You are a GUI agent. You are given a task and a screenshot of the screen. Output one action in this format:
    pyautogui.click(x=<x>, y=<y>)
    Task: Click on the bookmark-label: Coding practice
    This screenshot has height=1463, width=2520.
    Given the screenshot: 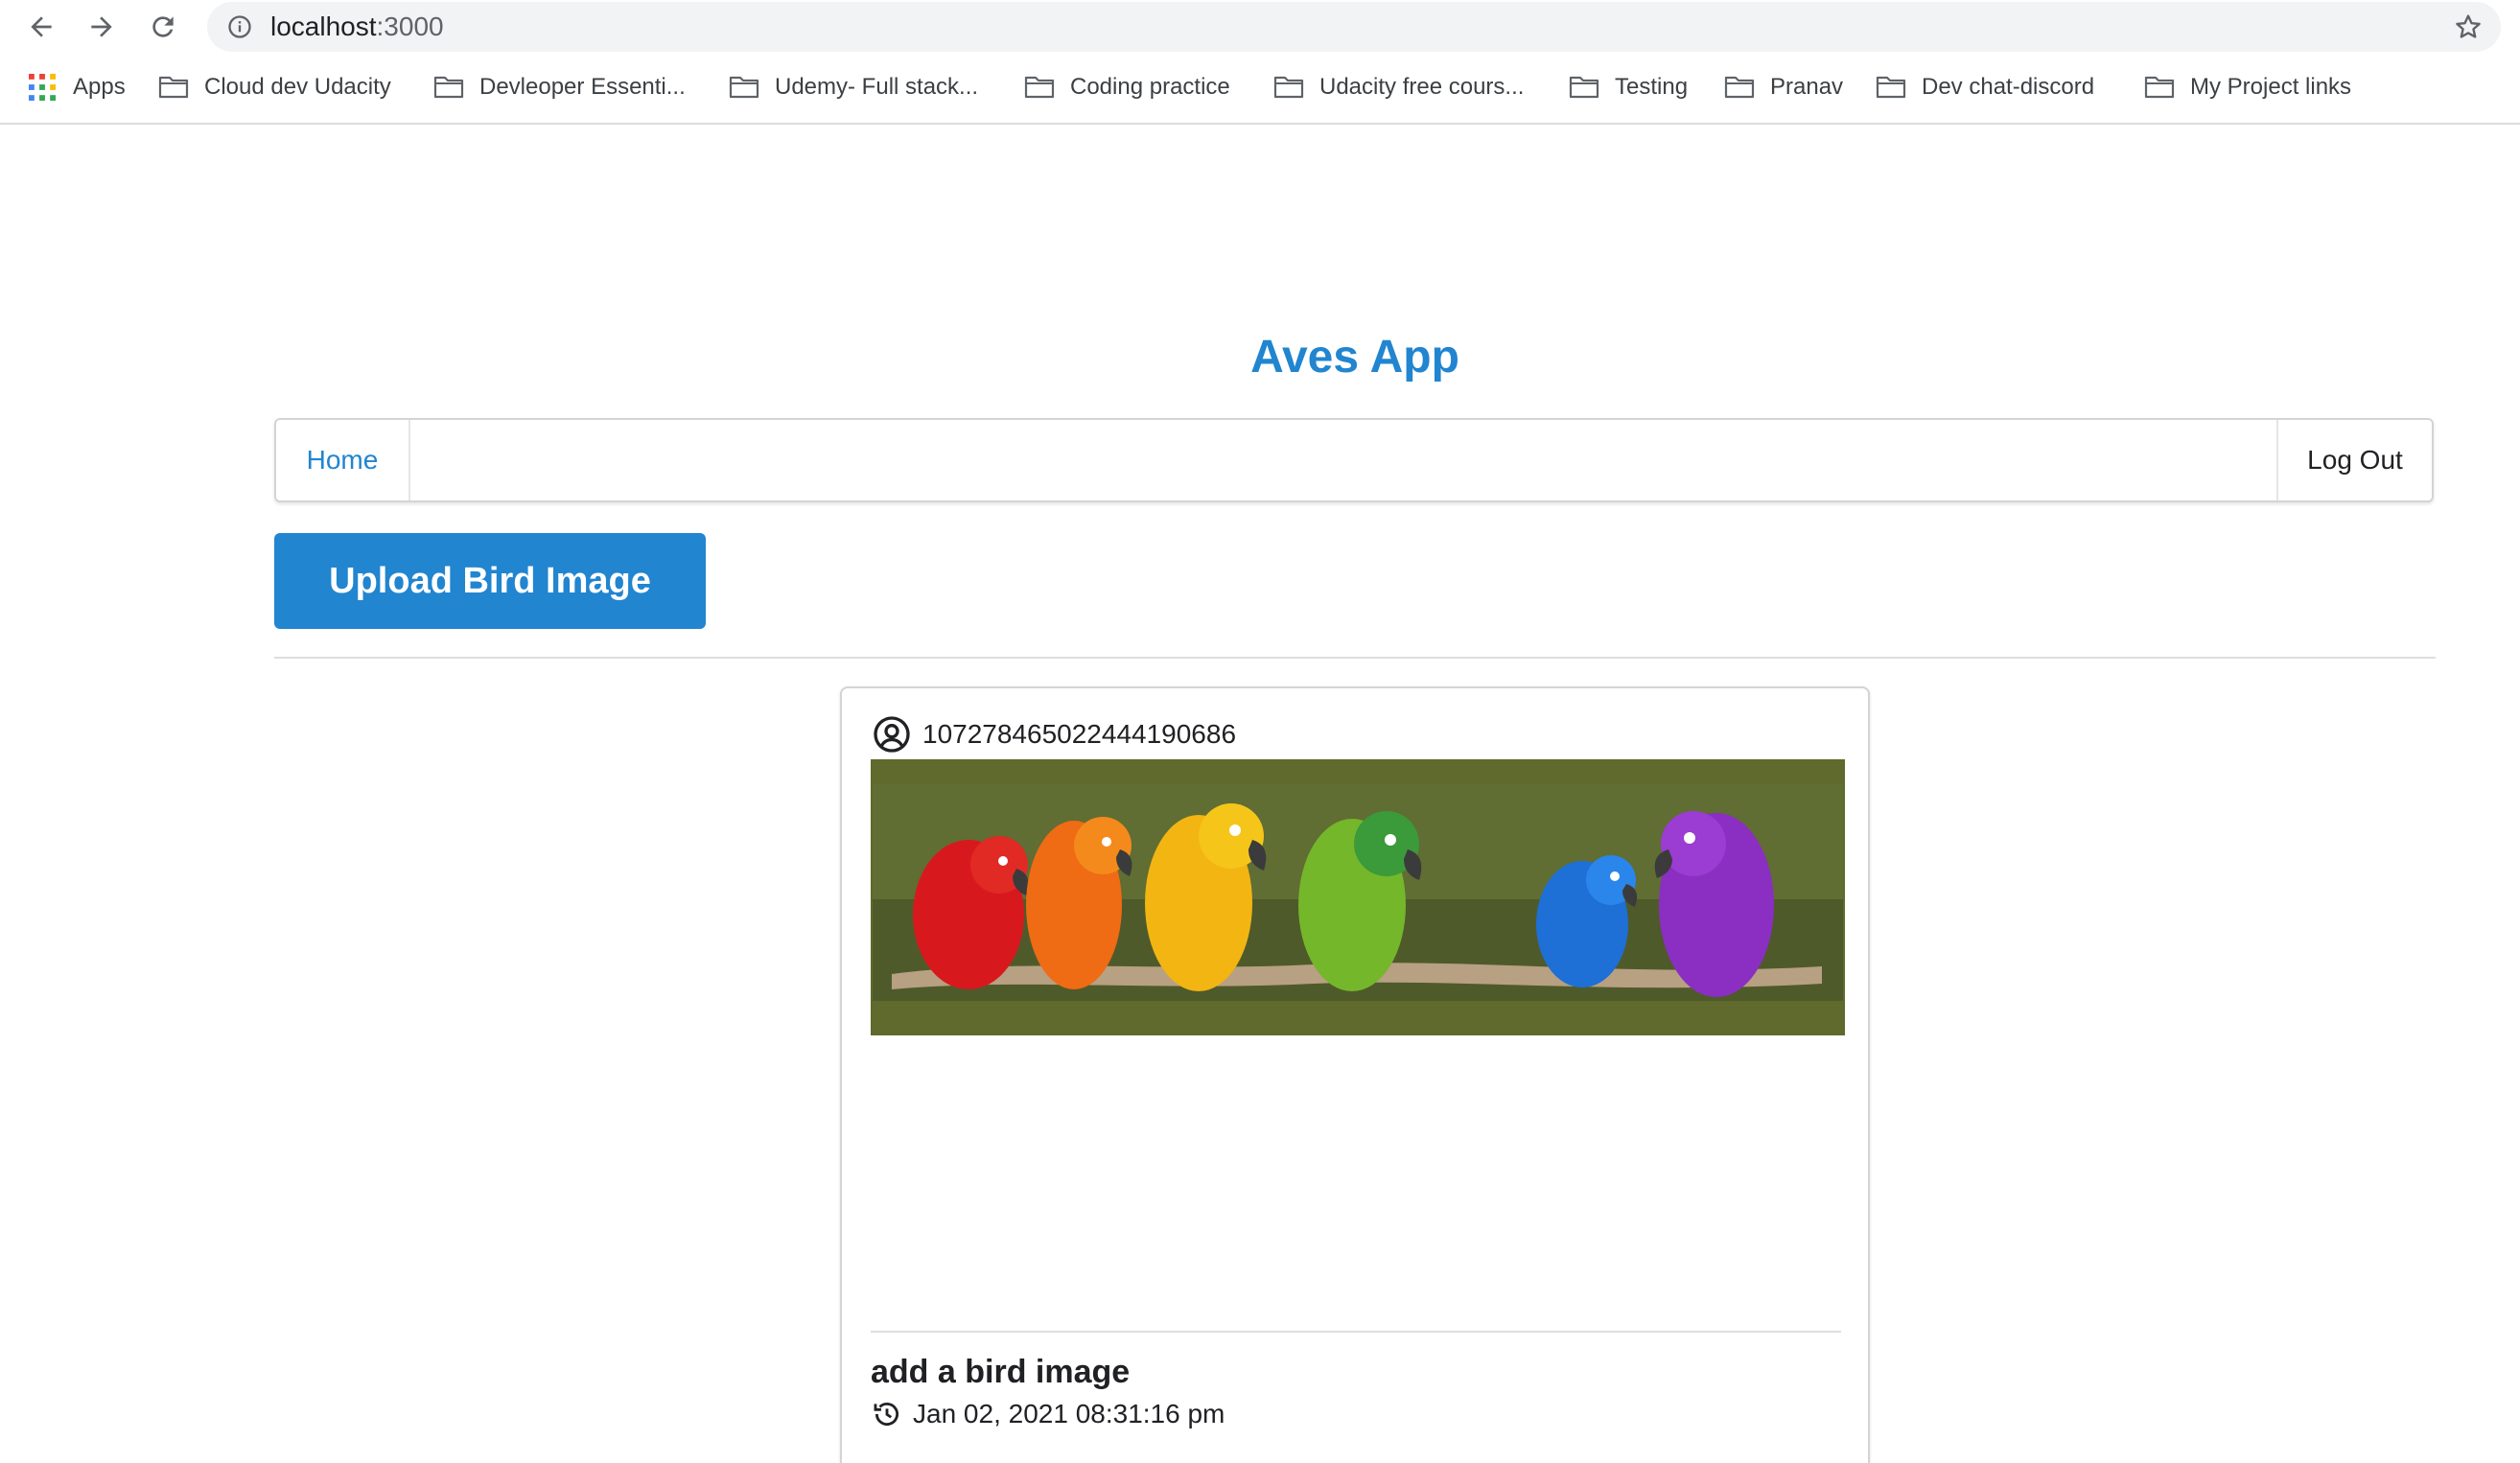 What is the action you would take?
    pyautogui.click(x=1150, y=87)
    